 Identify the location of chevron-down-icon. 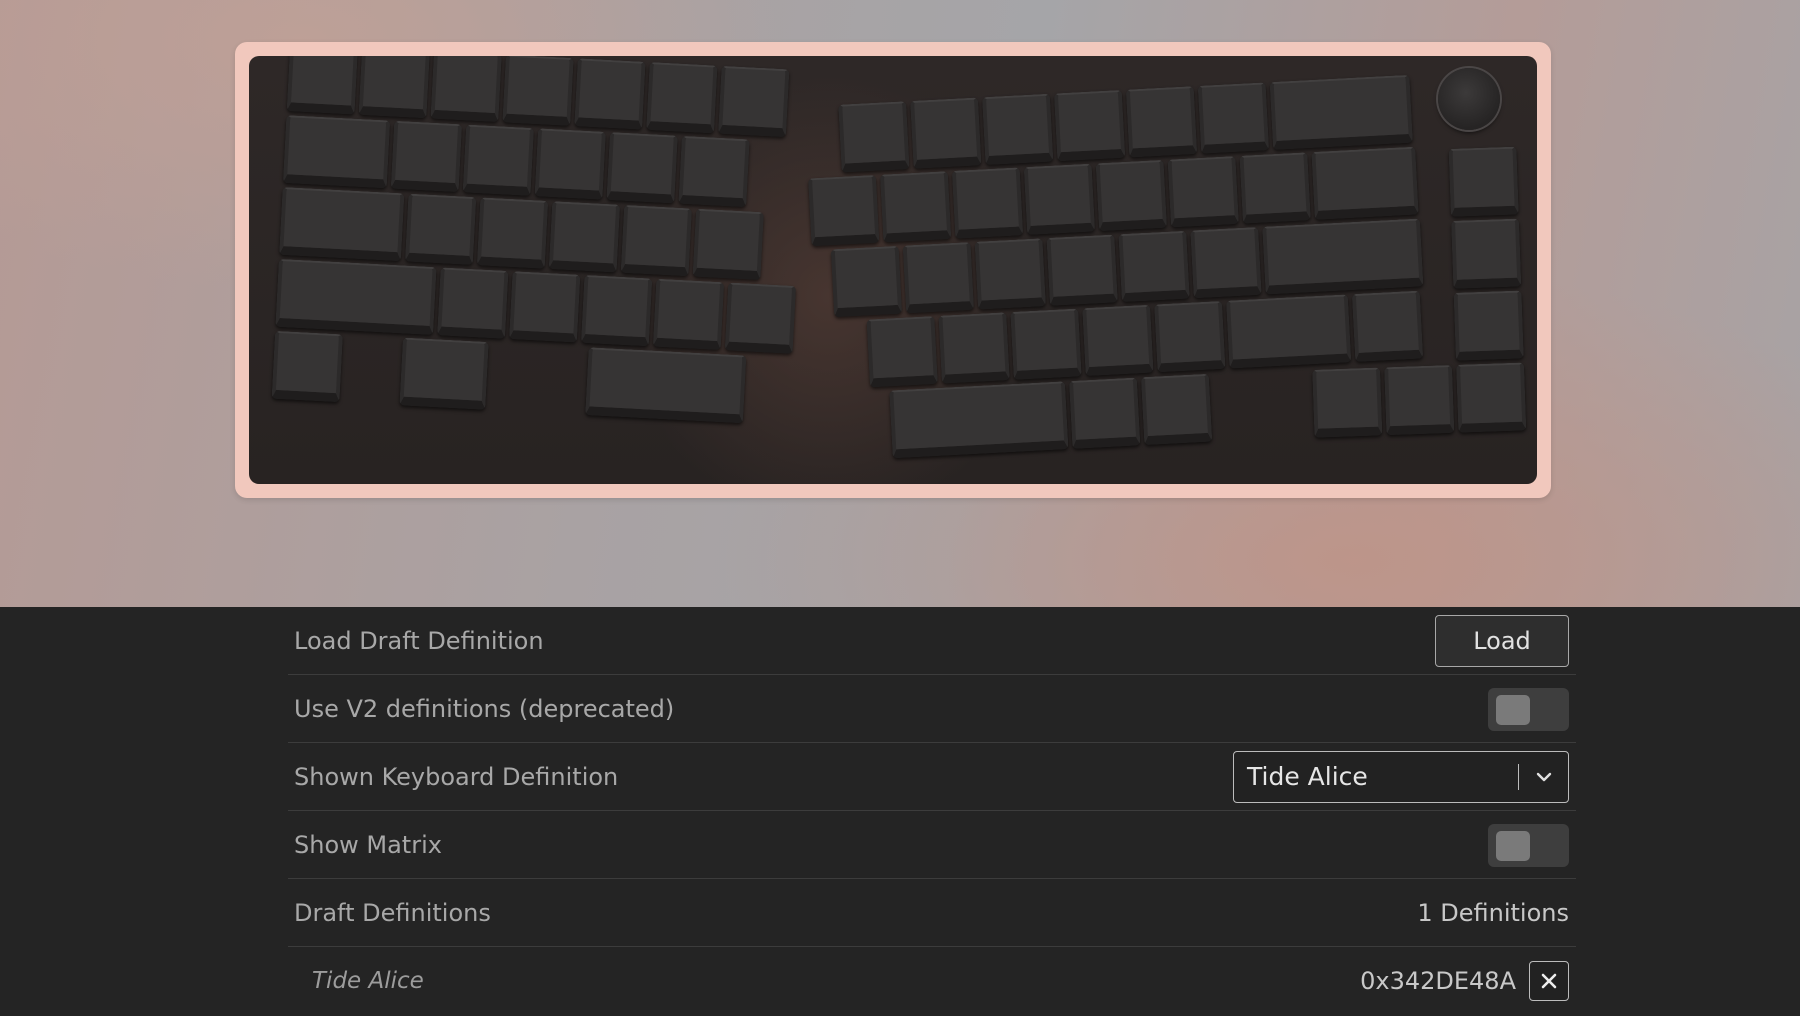
(1544, 777).